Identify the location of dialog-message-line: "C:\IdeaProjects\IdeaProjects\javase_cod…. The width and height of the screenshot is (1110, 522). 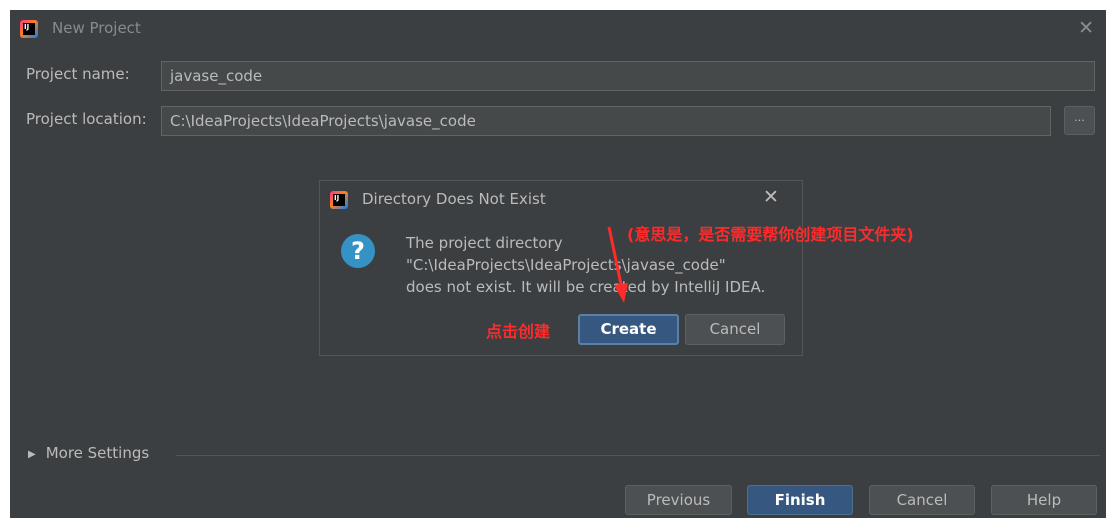
(566, 265).